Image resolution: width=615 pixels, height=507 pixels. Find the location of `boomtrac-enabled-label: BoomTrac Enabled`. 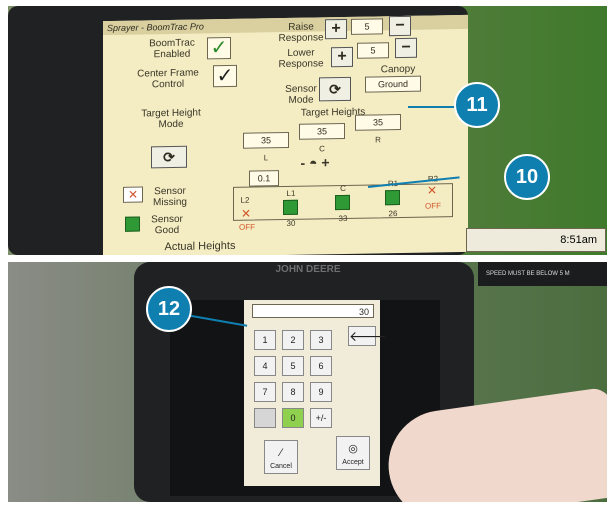

boomtrac-enabled-label: BoomTrac Enabled is located at coordinates (172, 49).